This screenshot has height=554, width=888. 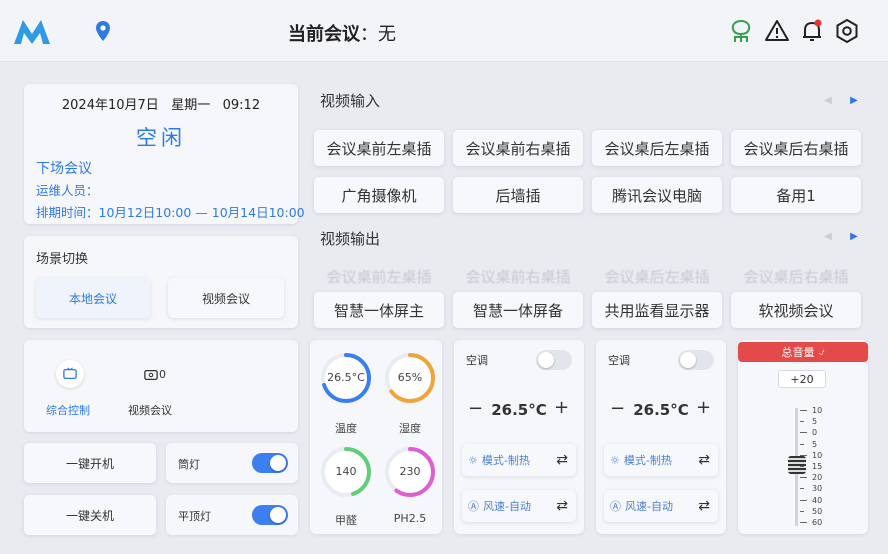 I want to click on bell-icon, so click(x=812, y=31).